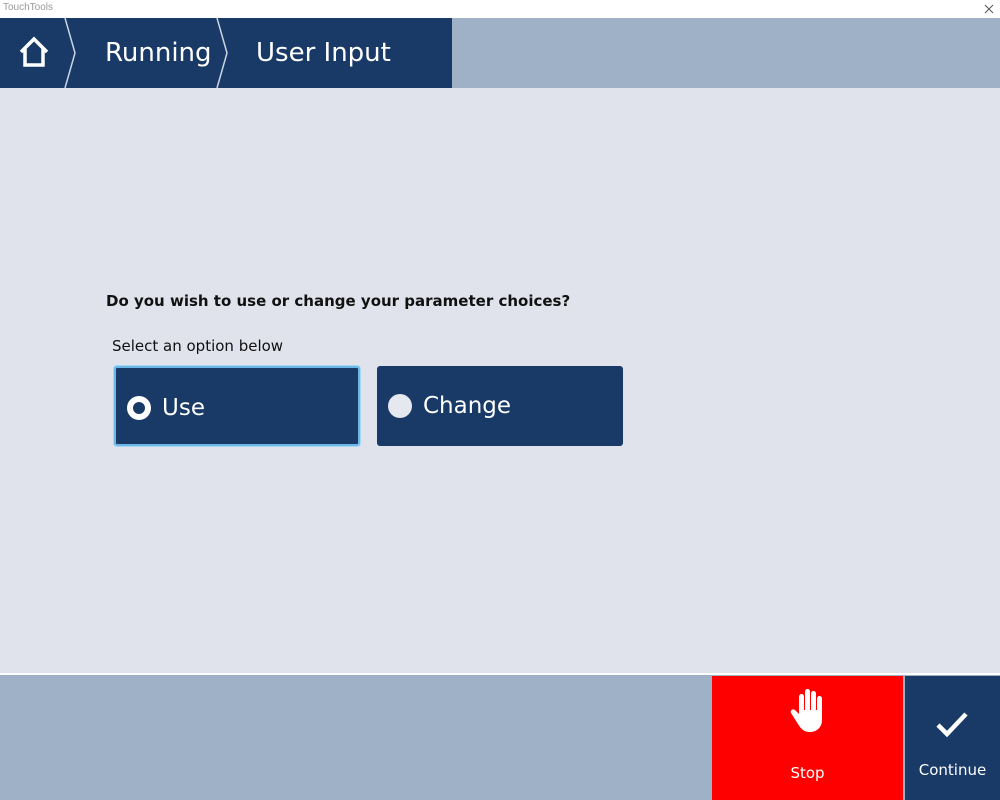 This screenshot has height=800, width=1000. Describe the element at coordinates (806, 710) in the screenshot. I see `stop-hand-icon` at that location.